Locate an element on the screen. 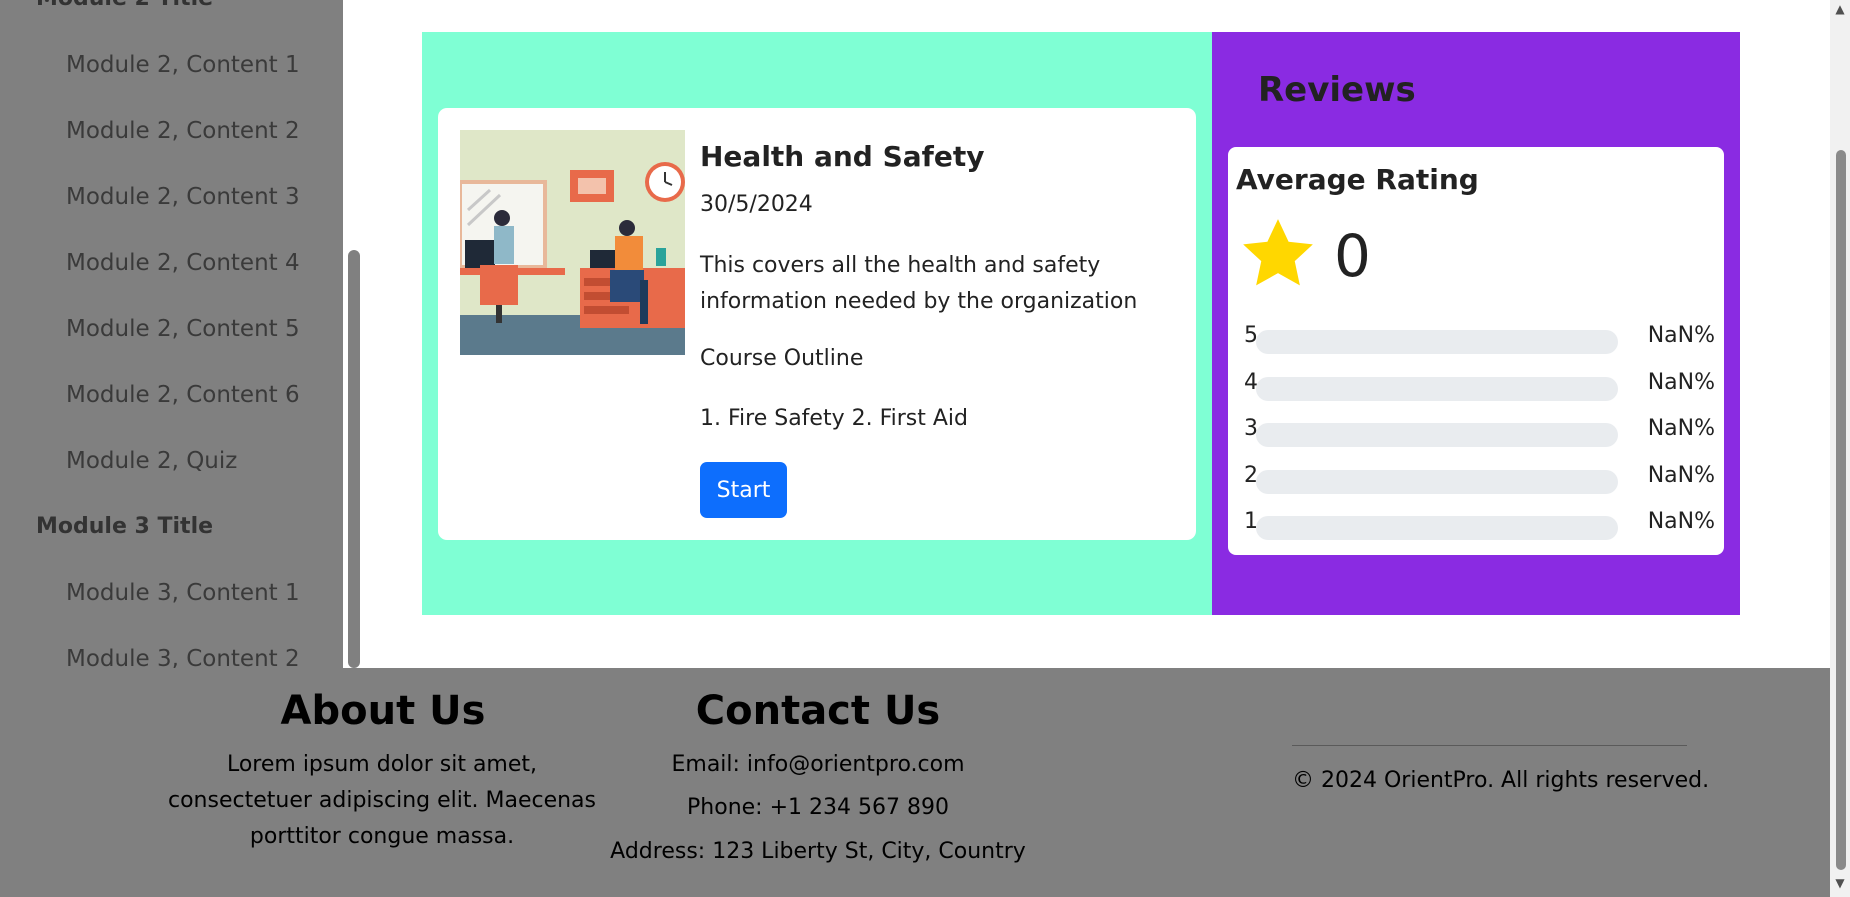 The image size is (1850, 897). course-outline-label: Course Outline is located at coordinates (782, 358).